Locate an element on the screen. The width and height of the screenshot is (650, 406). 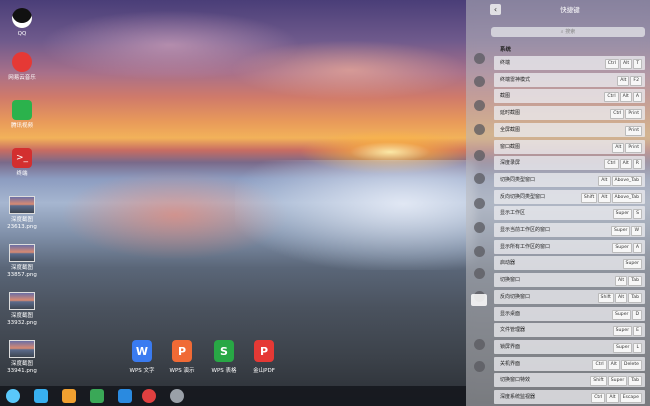
shortcut-row: 反向切换同类型窗口 Shift Alt Above_Tab is located at coordinates (569, 196).